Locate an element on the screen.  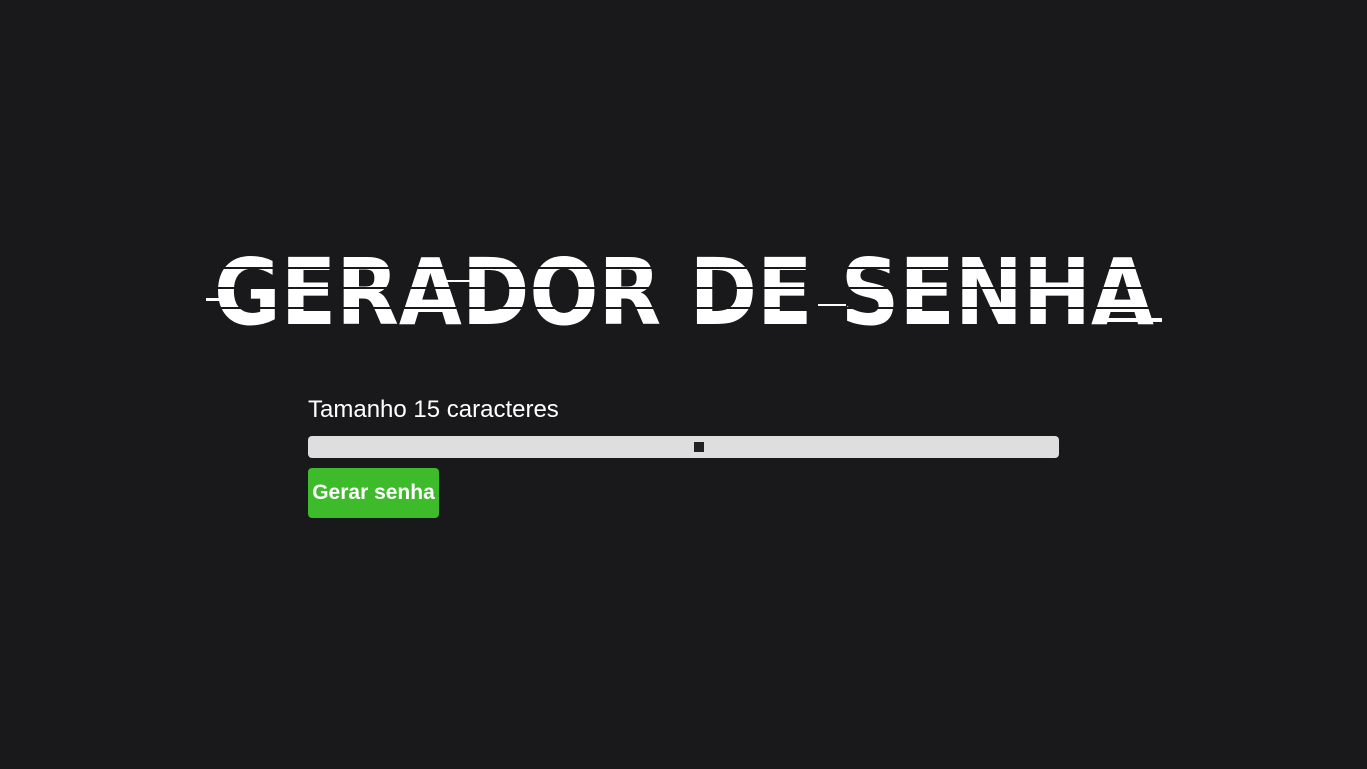
password-size-slider is located at coordinates (683, 447).